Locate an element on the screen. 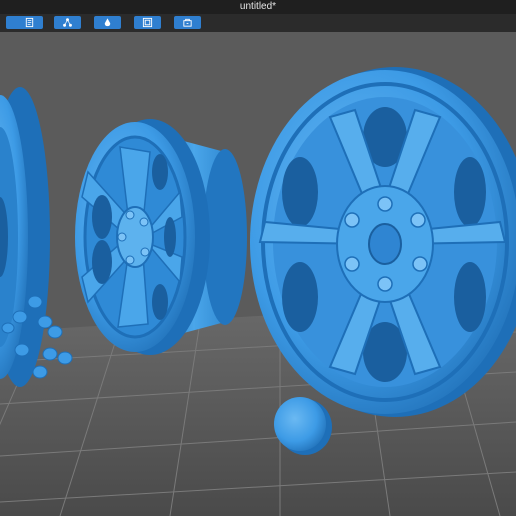 The width and height of the screenshot is (516, 516). network-icon is located at coordinates (67, 22).